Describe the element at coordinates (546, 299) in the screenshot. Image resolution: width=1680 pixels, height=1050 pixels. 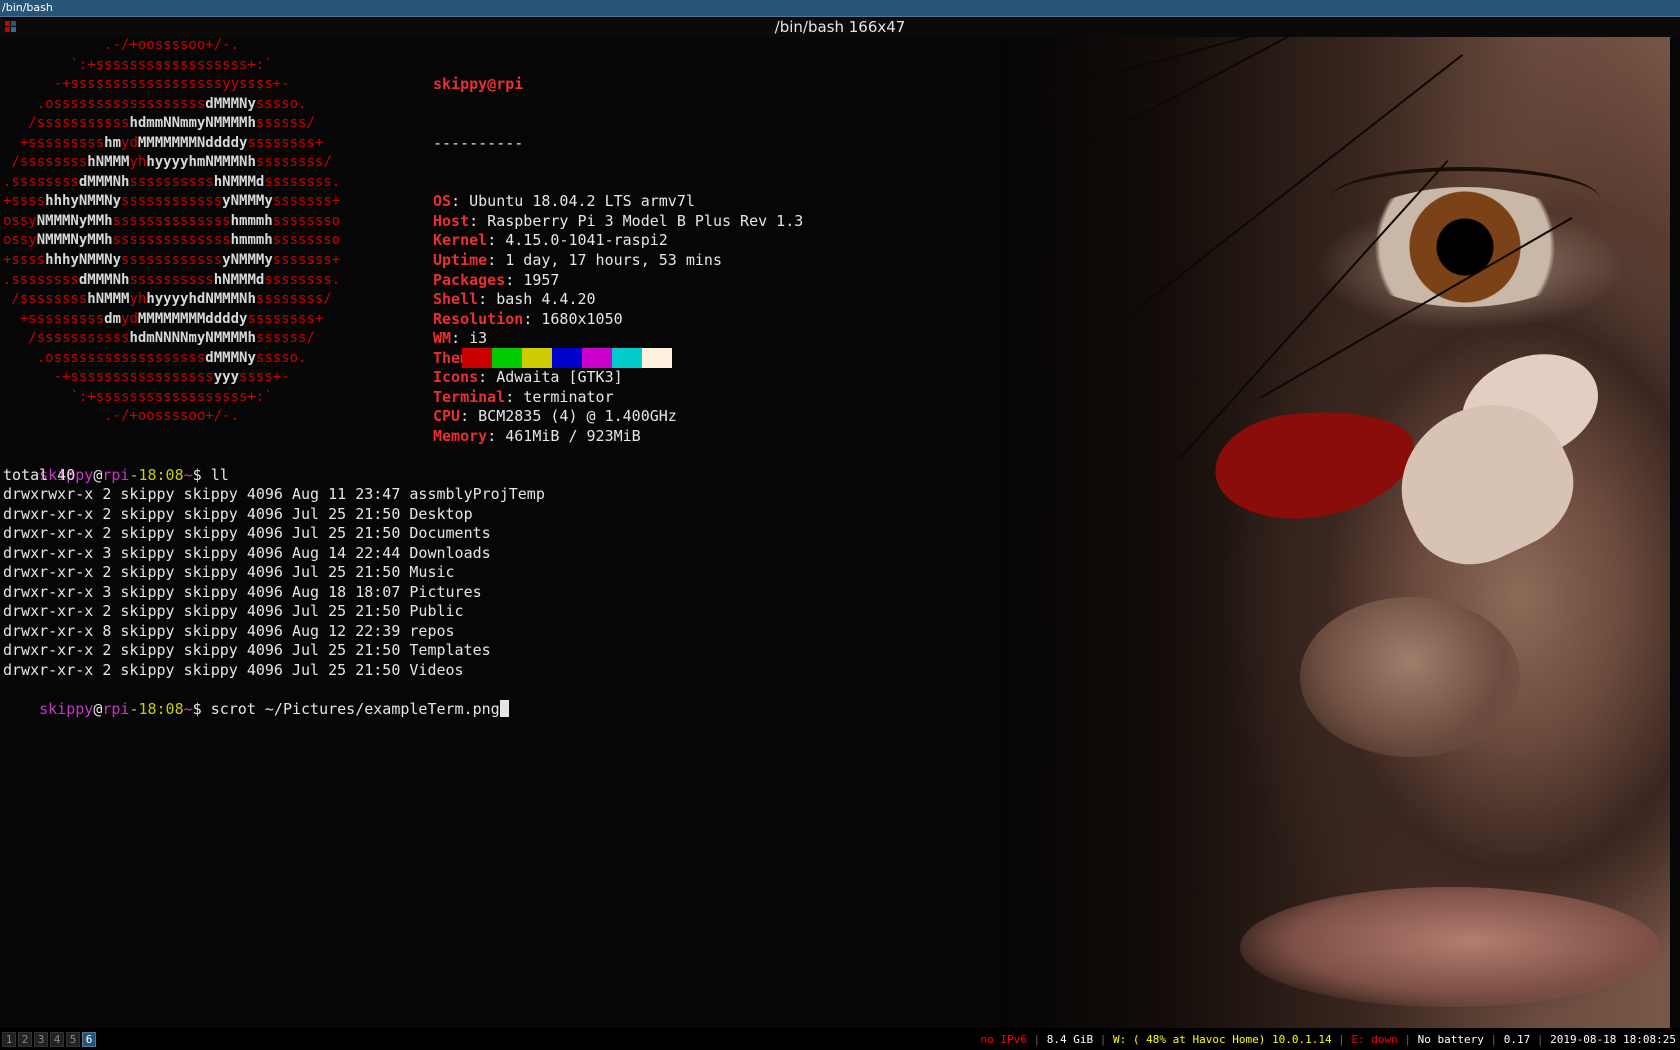
I see `field-value: bash 4.4.20` at that location.